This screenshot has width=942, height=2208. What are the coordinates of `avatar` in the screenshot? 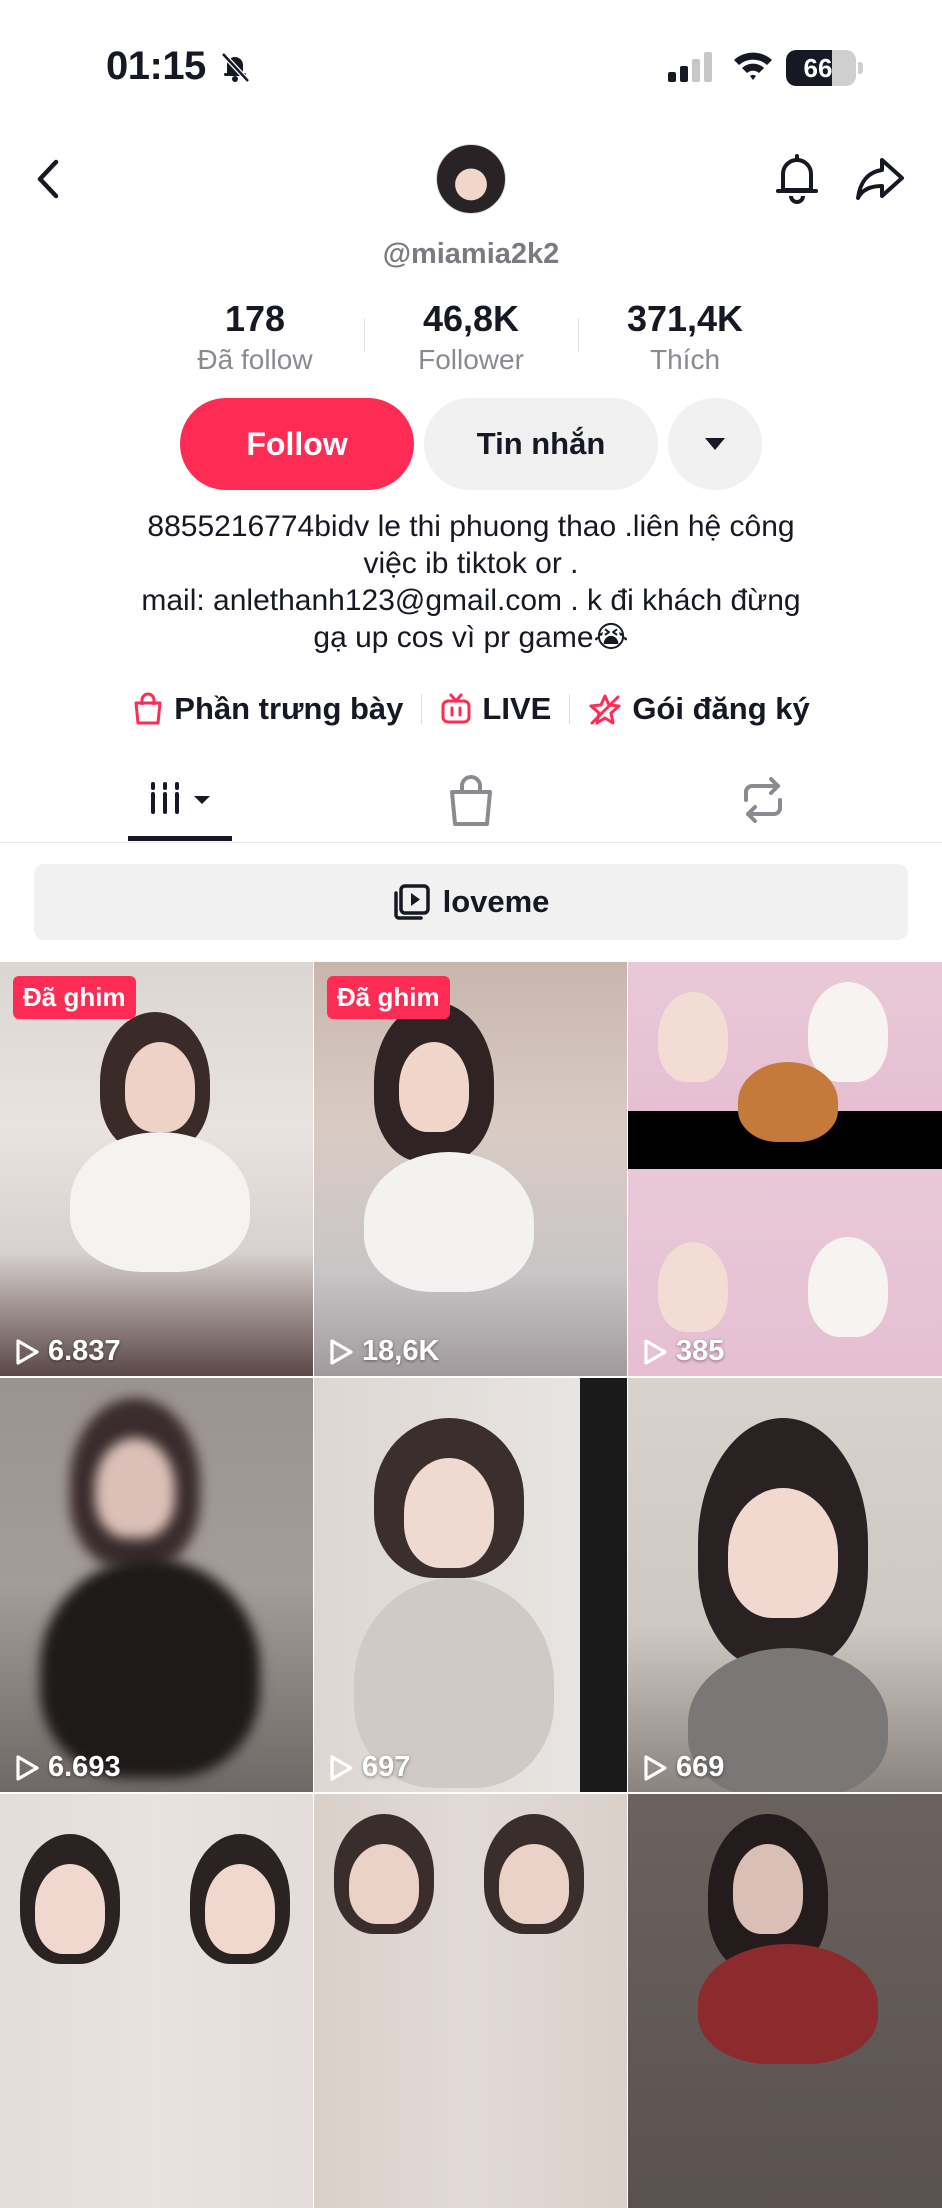 It's located at (471, 179).